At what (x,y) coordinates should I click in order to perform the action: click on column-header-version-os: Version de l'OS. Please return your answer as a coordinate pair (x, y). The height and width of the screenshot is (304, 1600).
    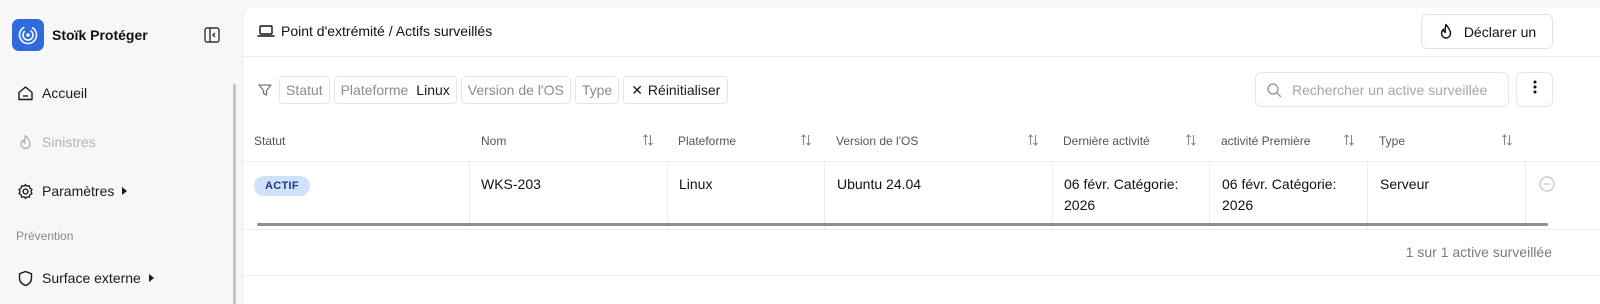
    Looking at the image, I should click on (877, 141).